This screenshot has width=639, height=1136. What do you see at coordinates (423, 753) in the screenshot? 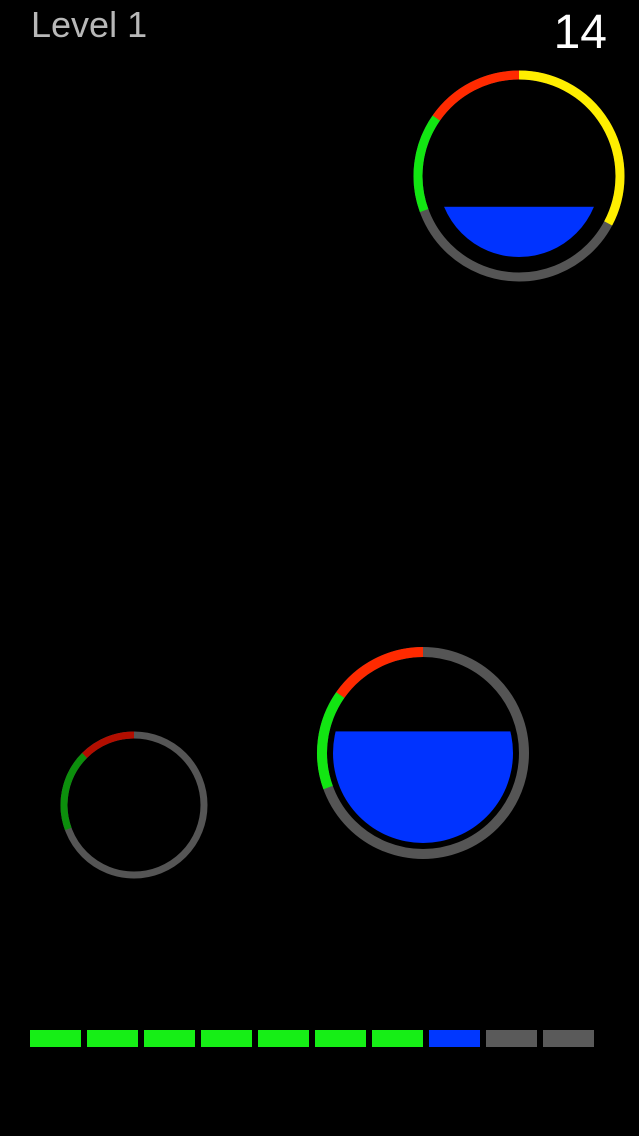
I see `bubble-bottom-middle` at bounding box center [423, 753].